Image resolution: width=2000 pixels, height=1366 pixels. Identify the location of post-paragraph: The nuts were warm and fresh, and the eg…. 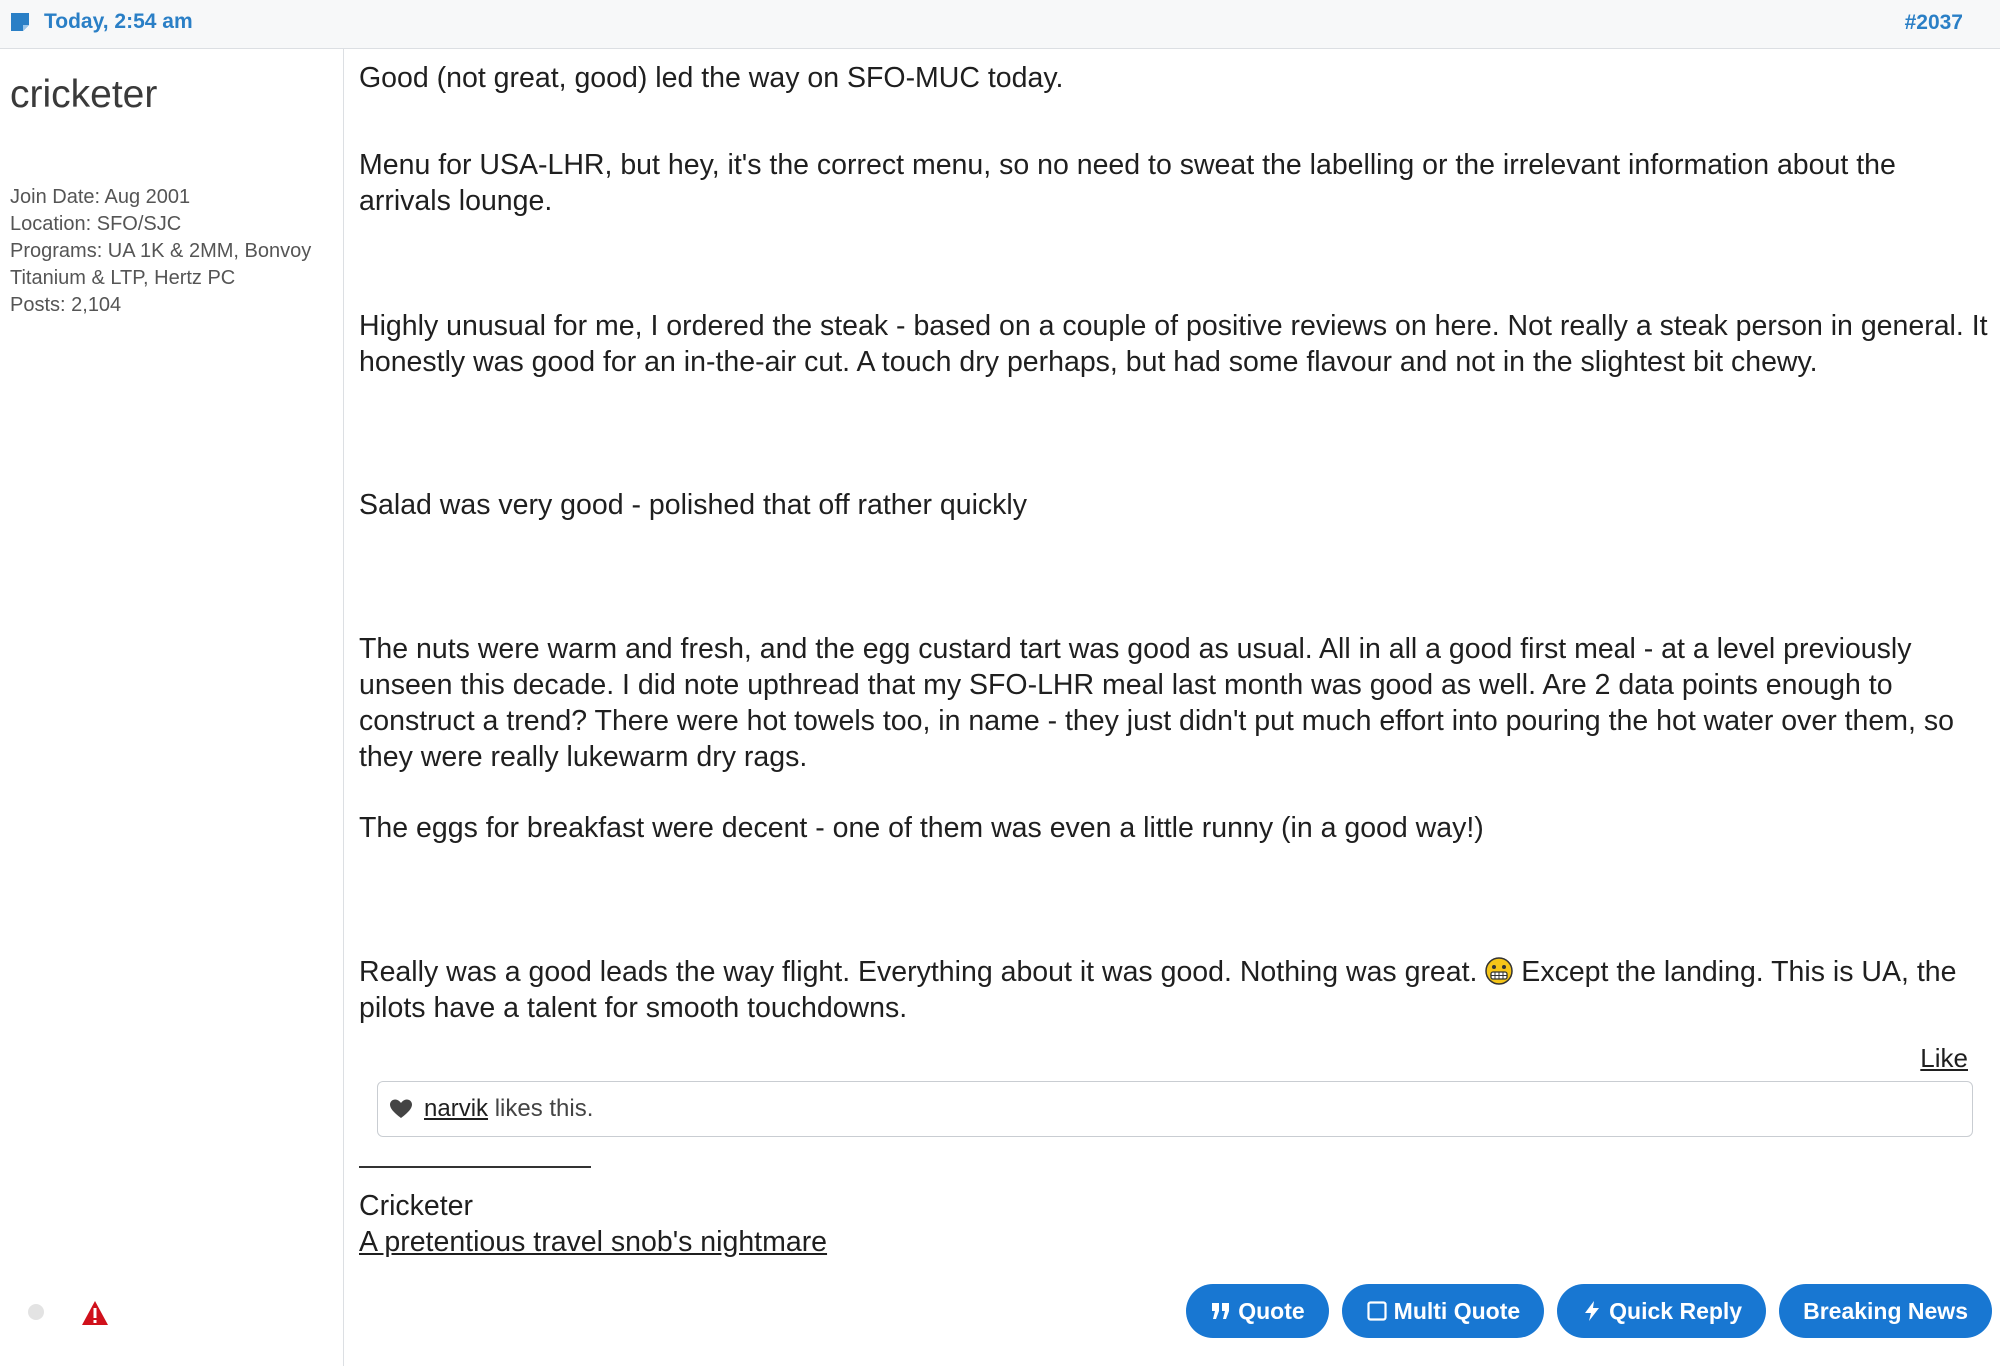
(1156, 703).